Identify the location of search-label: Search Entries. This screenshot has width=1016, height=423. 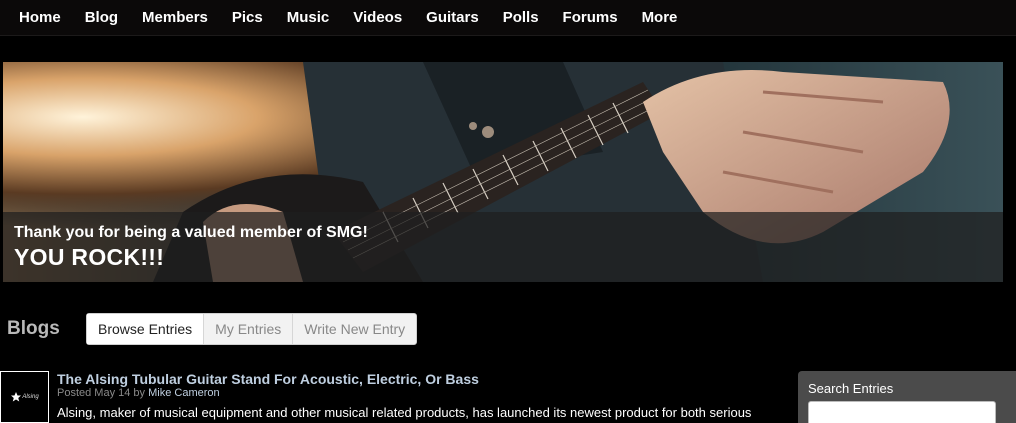
(851, 388).